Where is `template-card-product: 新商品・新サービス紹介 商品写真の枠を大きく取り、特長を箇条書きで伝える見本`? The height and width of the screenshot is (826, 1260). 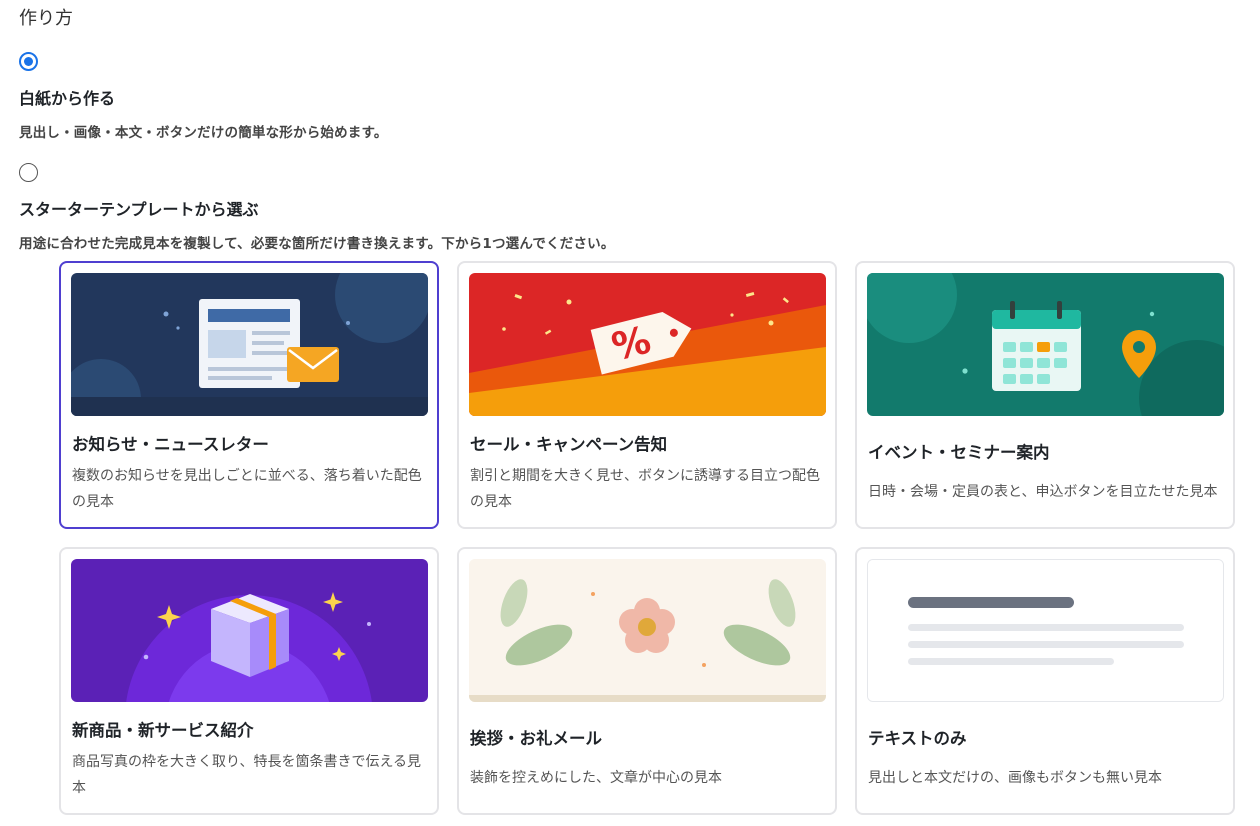 template-card-product: 新商品・新サービス紹介 商品写真の枠を大きく取り、特長を箇条書きで伝える見本 is located at coordinates (249, 681).